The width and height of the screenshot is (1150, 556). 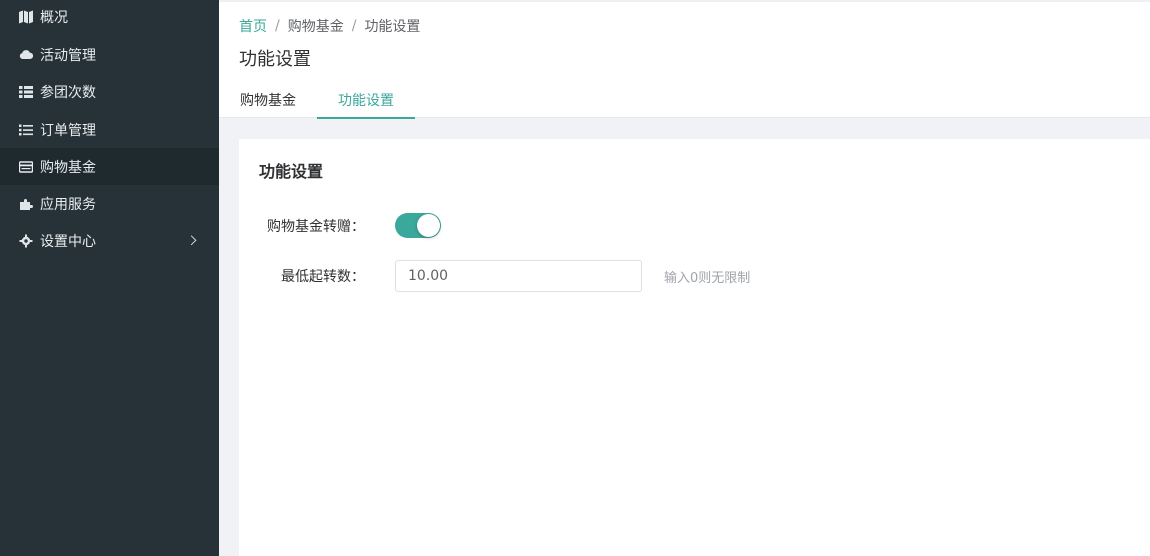 I want to click on chevron-right-icon, so click(x=191, y=239).